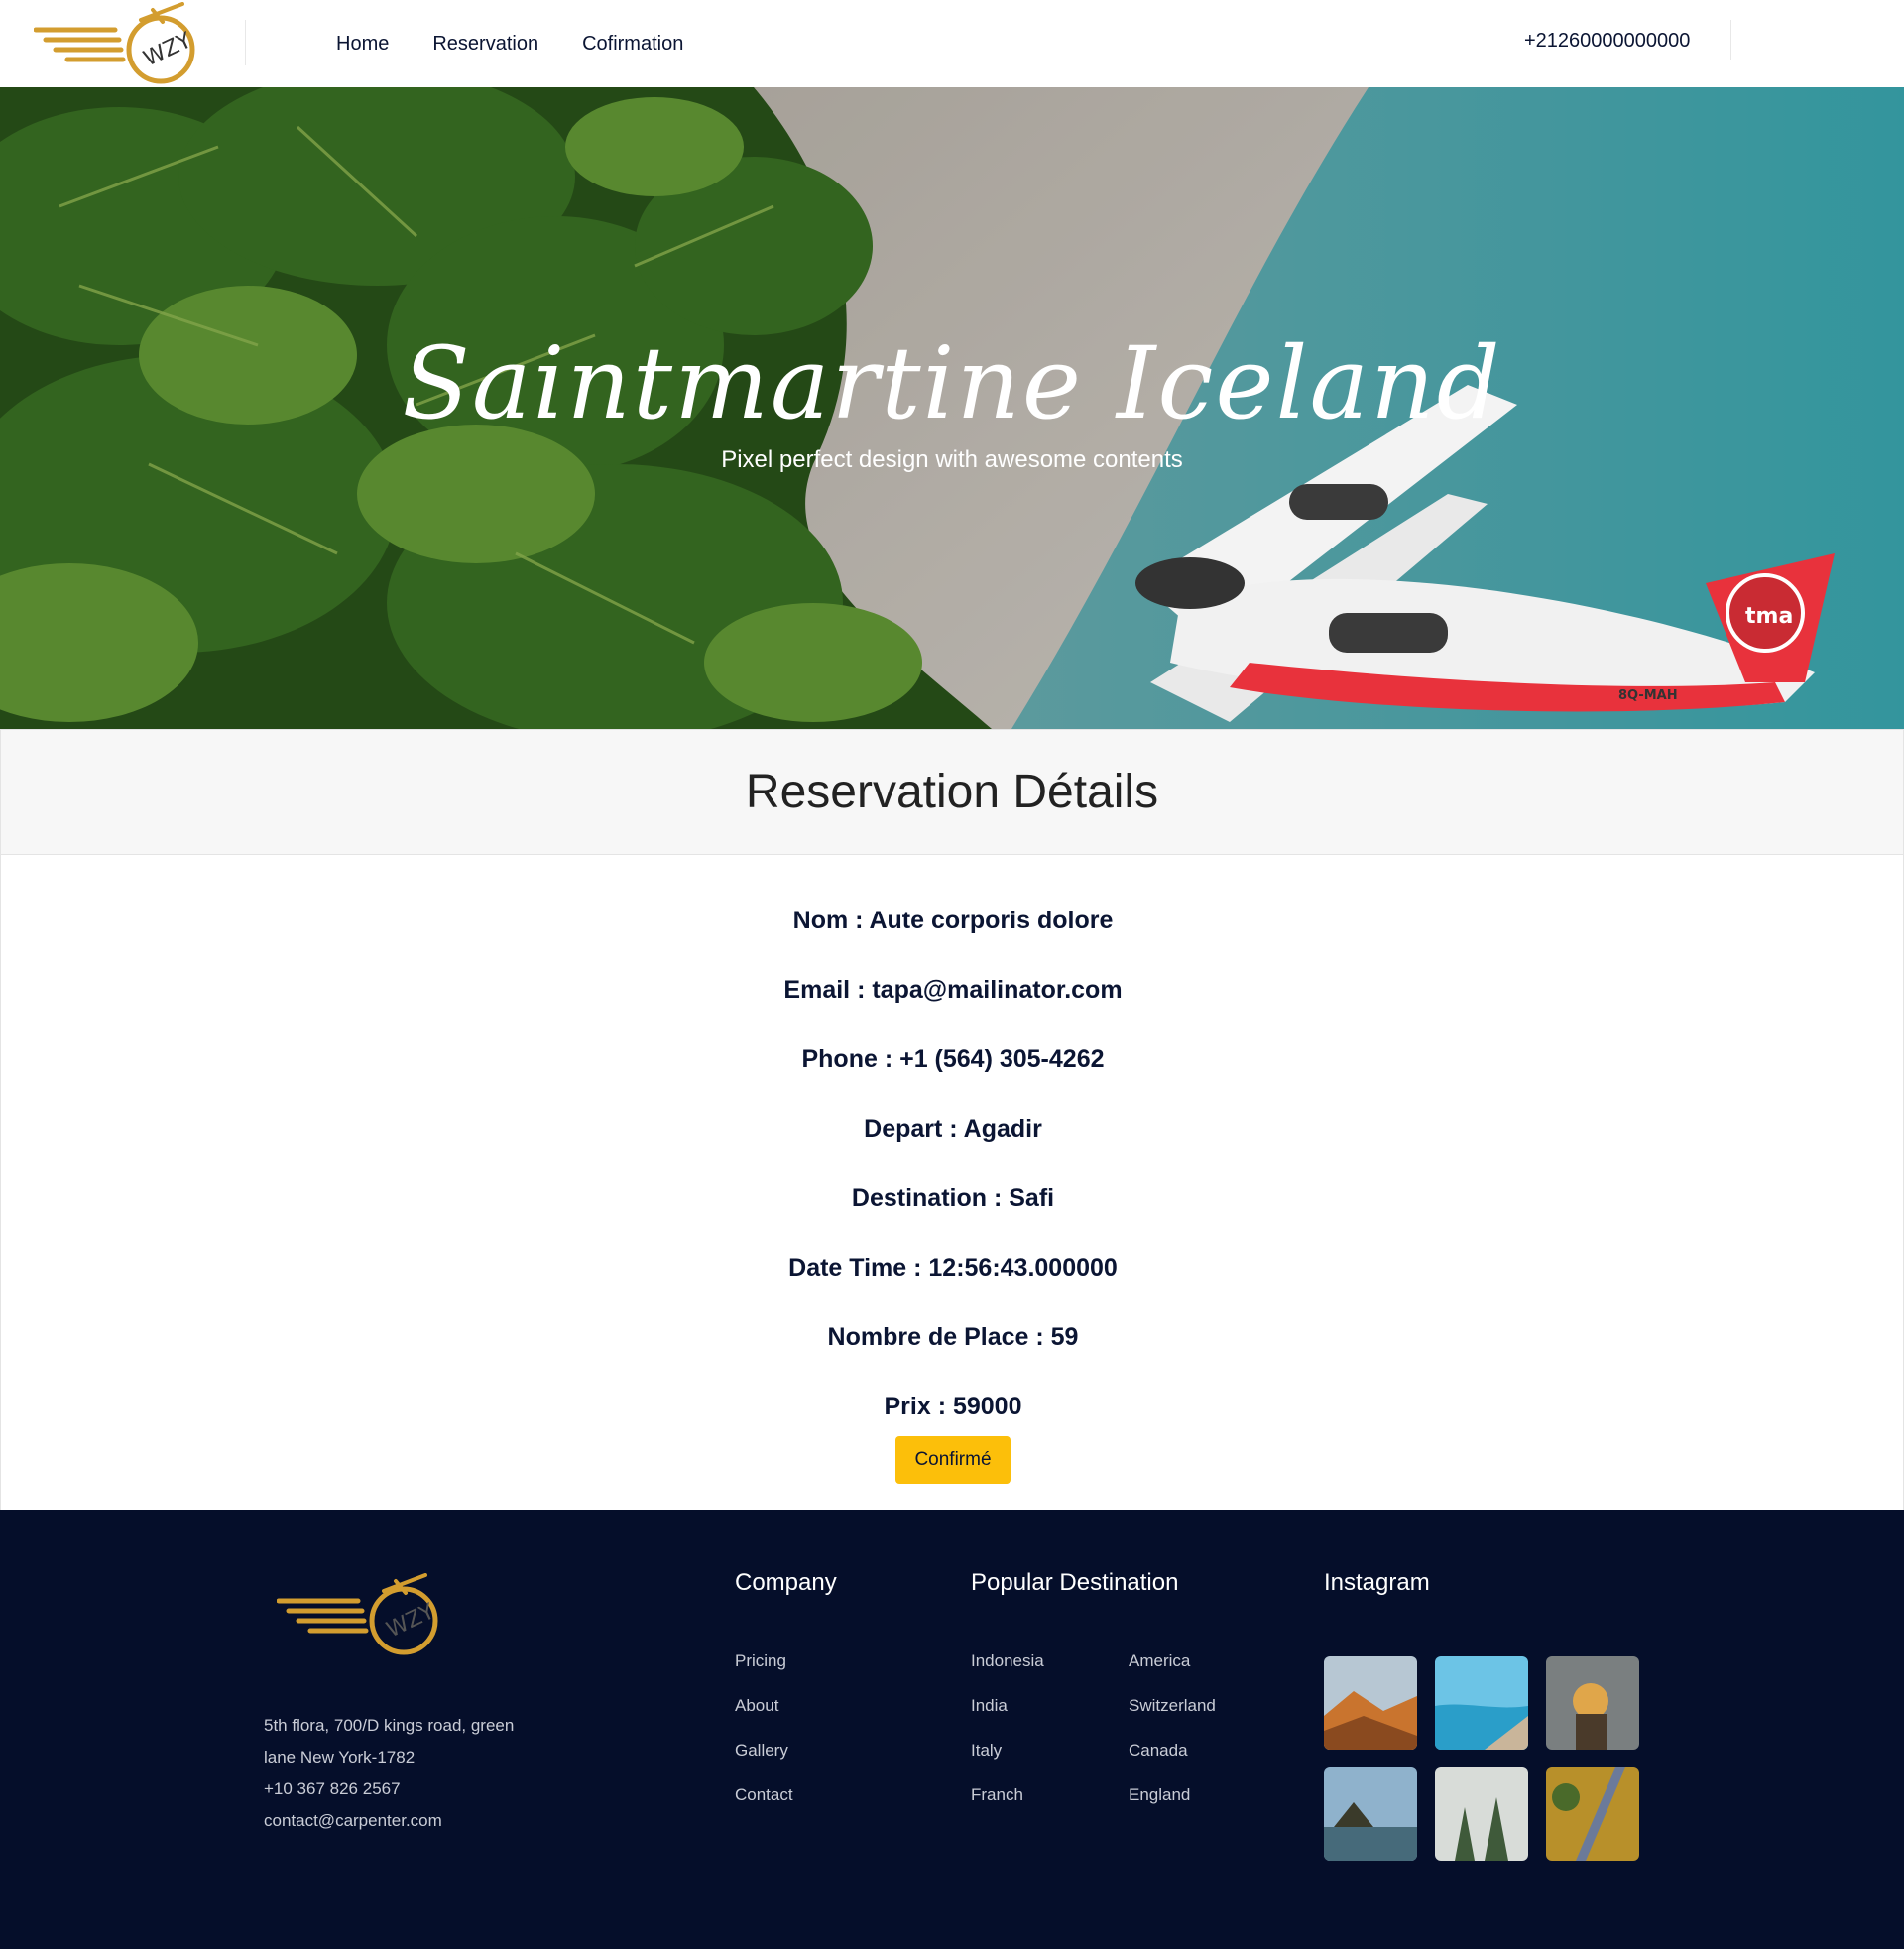 The image size is (1904, 1949). Describe the element at coordinates (760, 1661) in the screenshot. I see `footer-link-pricing: Pricing` at that location.